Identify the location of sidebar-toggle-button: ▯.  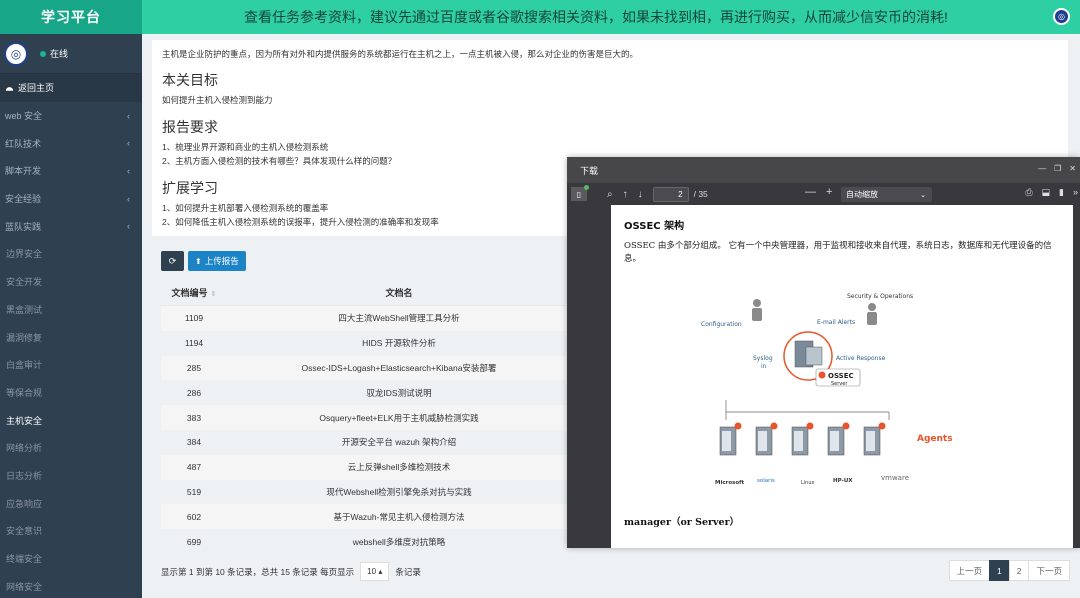
(580, 193).